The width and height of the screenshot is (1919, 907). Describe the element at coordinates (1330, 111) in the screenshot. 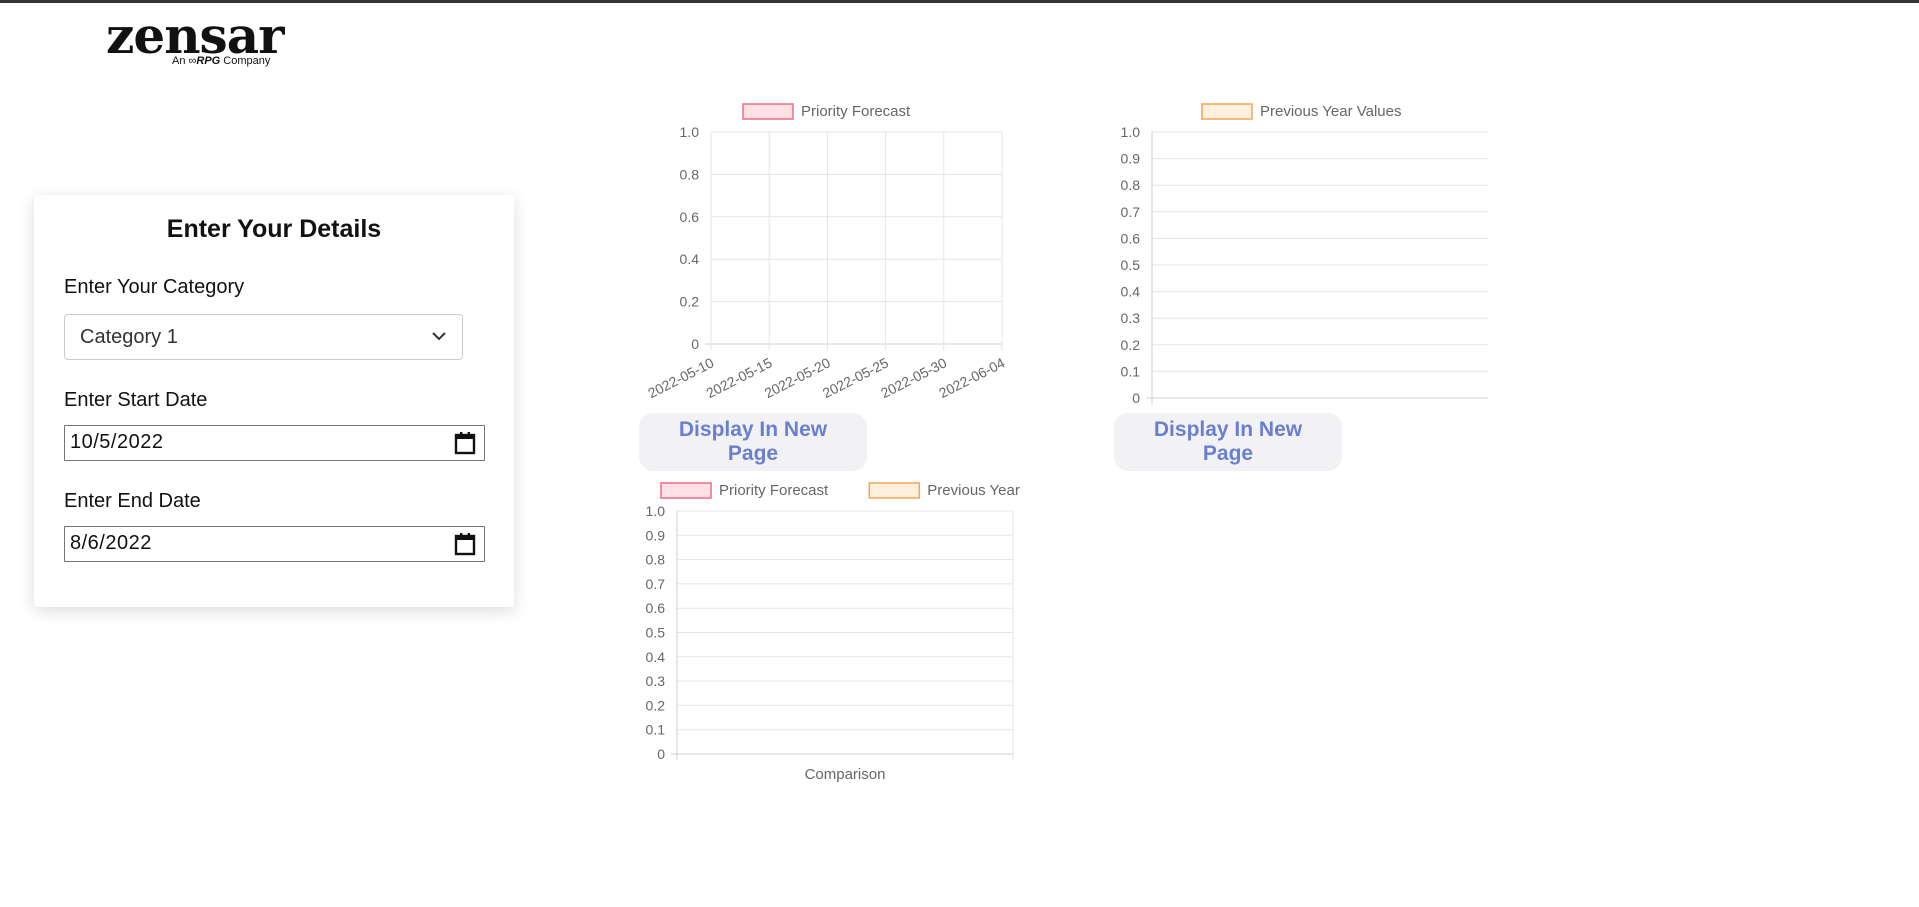

I see `legend-label: Previous Year Values` at that location.